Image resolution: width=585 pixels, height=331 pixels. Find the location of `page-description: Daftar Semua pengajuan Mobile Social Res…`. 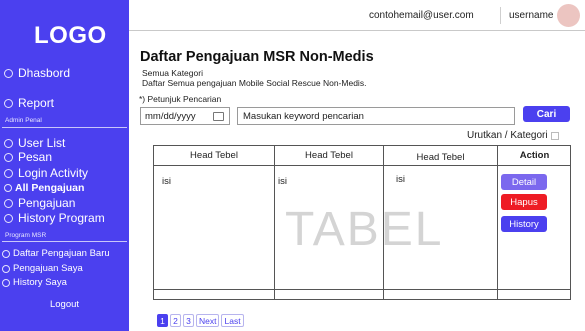

page-description: Daftar Semua pengajuan Mobile Social Res… is located at coordinates (254, 83).